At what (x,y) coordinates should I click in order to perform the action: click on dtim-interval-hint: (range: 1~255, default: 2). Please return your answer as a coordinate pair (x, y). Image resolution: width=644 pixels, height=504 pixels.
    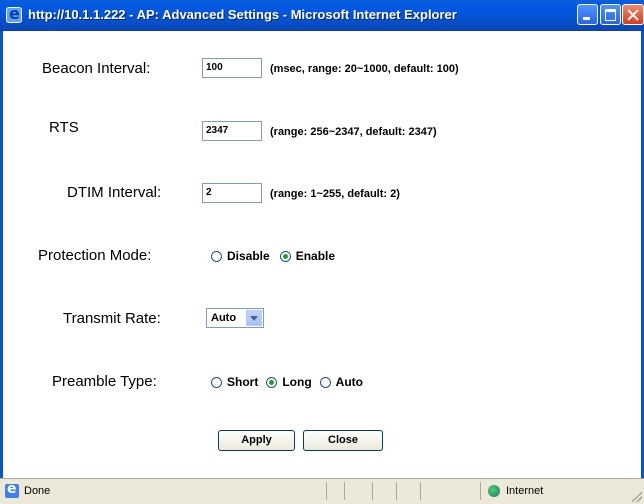
    Looking at the image, I should click on (335, 194).